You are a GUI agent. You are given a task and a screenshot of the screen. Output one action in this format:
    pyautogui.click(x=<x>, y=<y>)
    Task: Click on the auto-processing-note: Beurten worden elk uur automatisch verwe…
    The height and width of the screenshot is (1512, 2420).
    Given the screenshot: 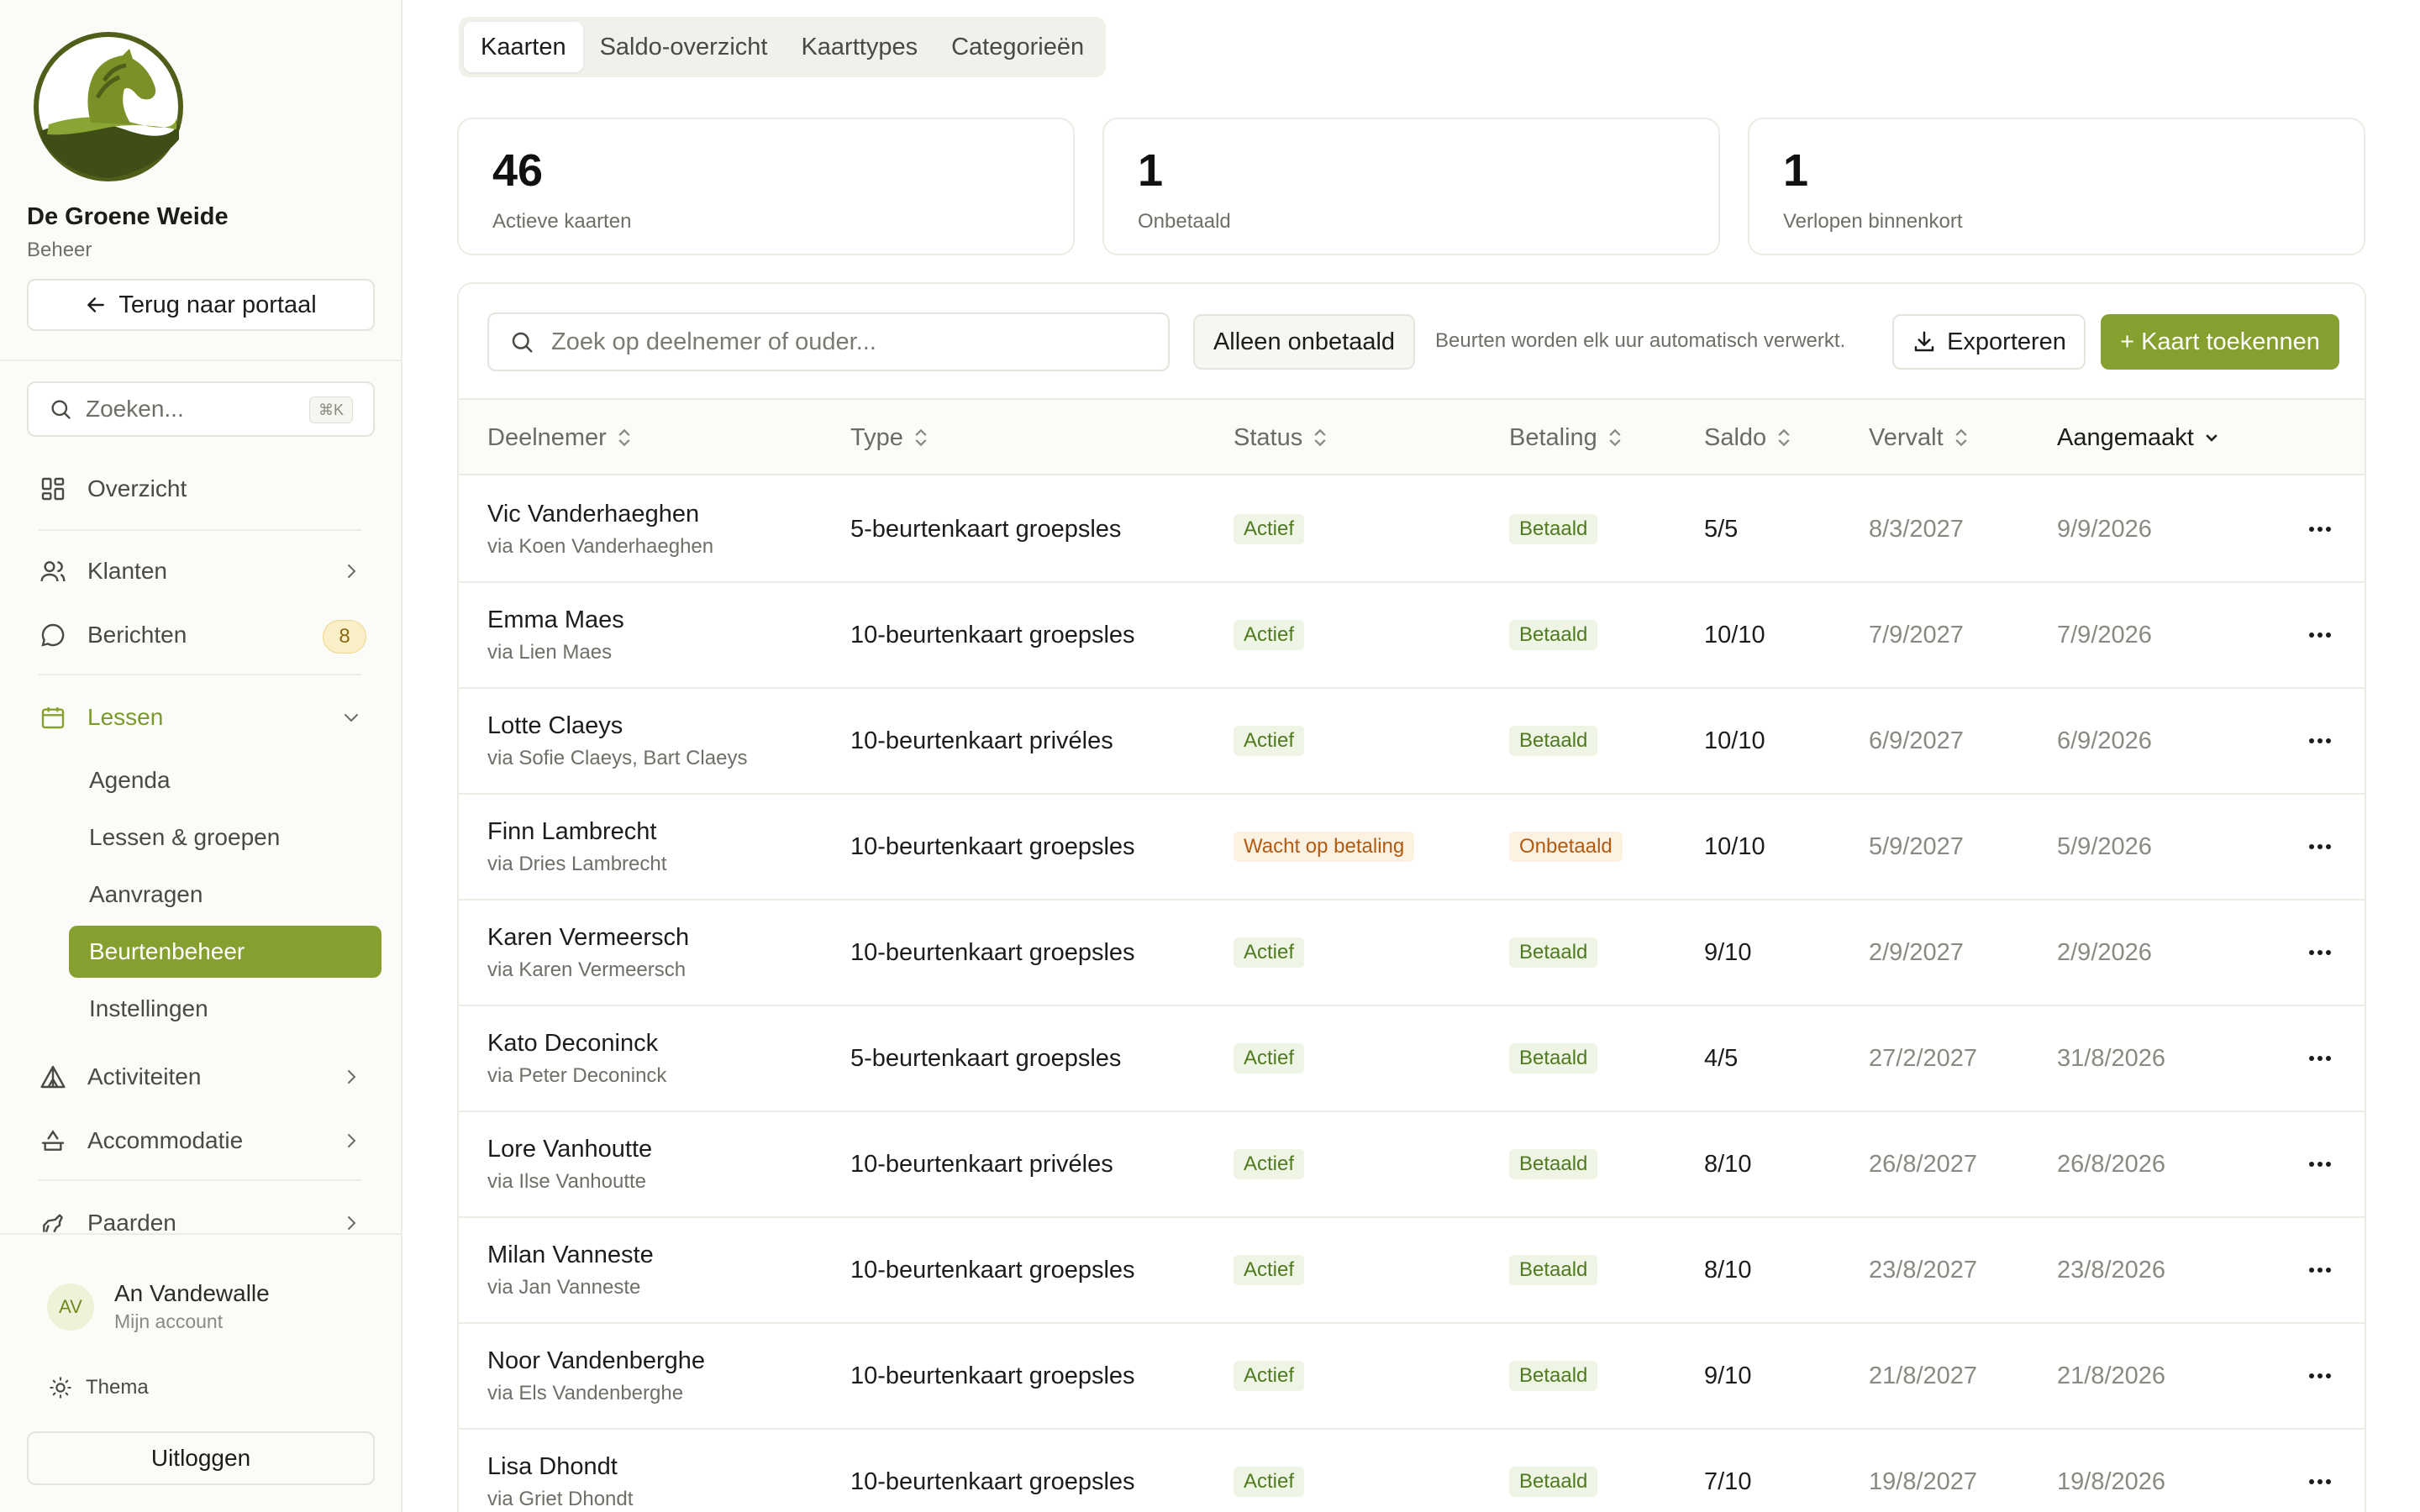 What is the action you would take?
    pyautogui.click(x=1640, y=340)
    